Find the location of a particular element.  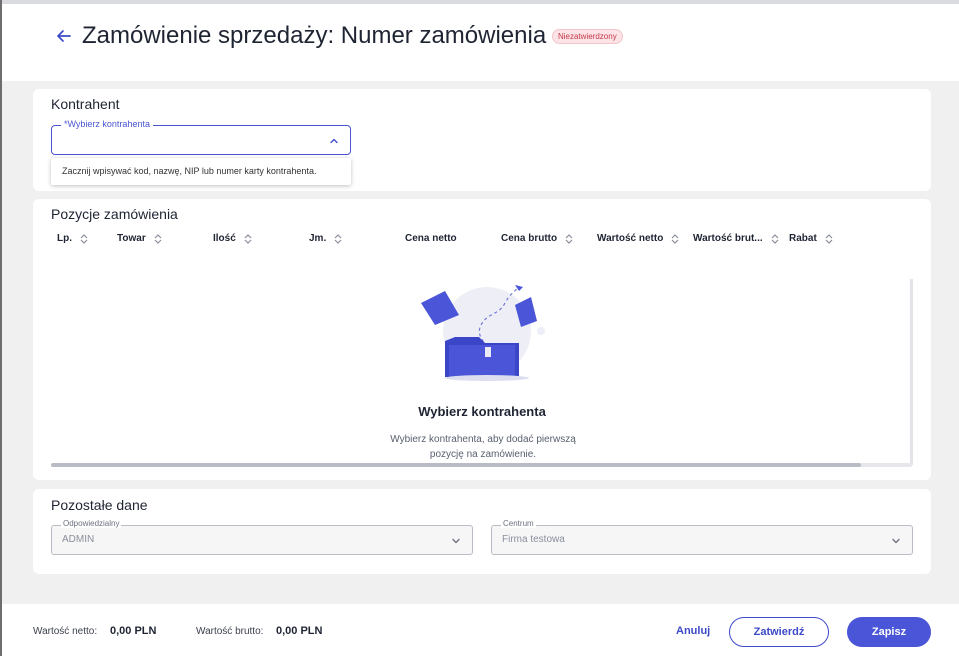

centrum-value: Firma testowa is located at coordinates (533, 539).